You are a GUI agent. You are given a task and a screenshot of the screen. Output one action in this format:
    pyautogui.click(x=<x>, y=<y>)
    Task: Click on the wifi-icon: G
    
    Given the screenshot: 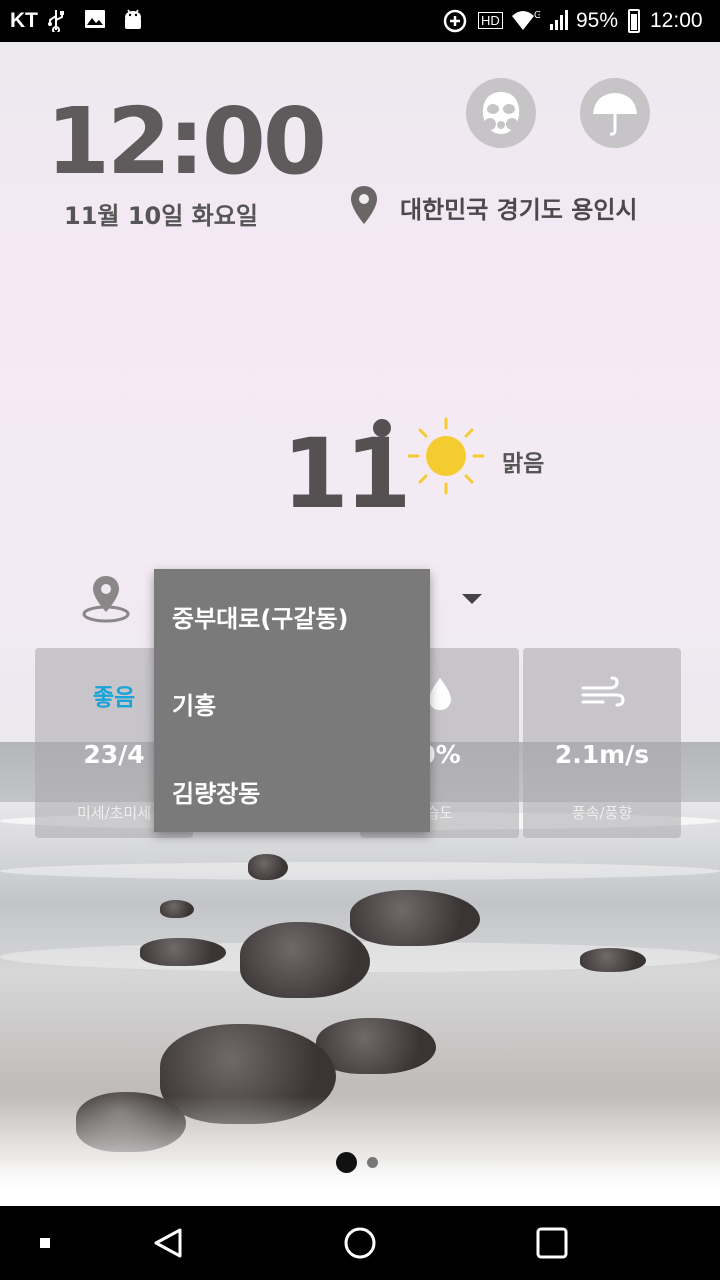 What is the action you would take?
    pyautogui.click(x=526, y=23)
    